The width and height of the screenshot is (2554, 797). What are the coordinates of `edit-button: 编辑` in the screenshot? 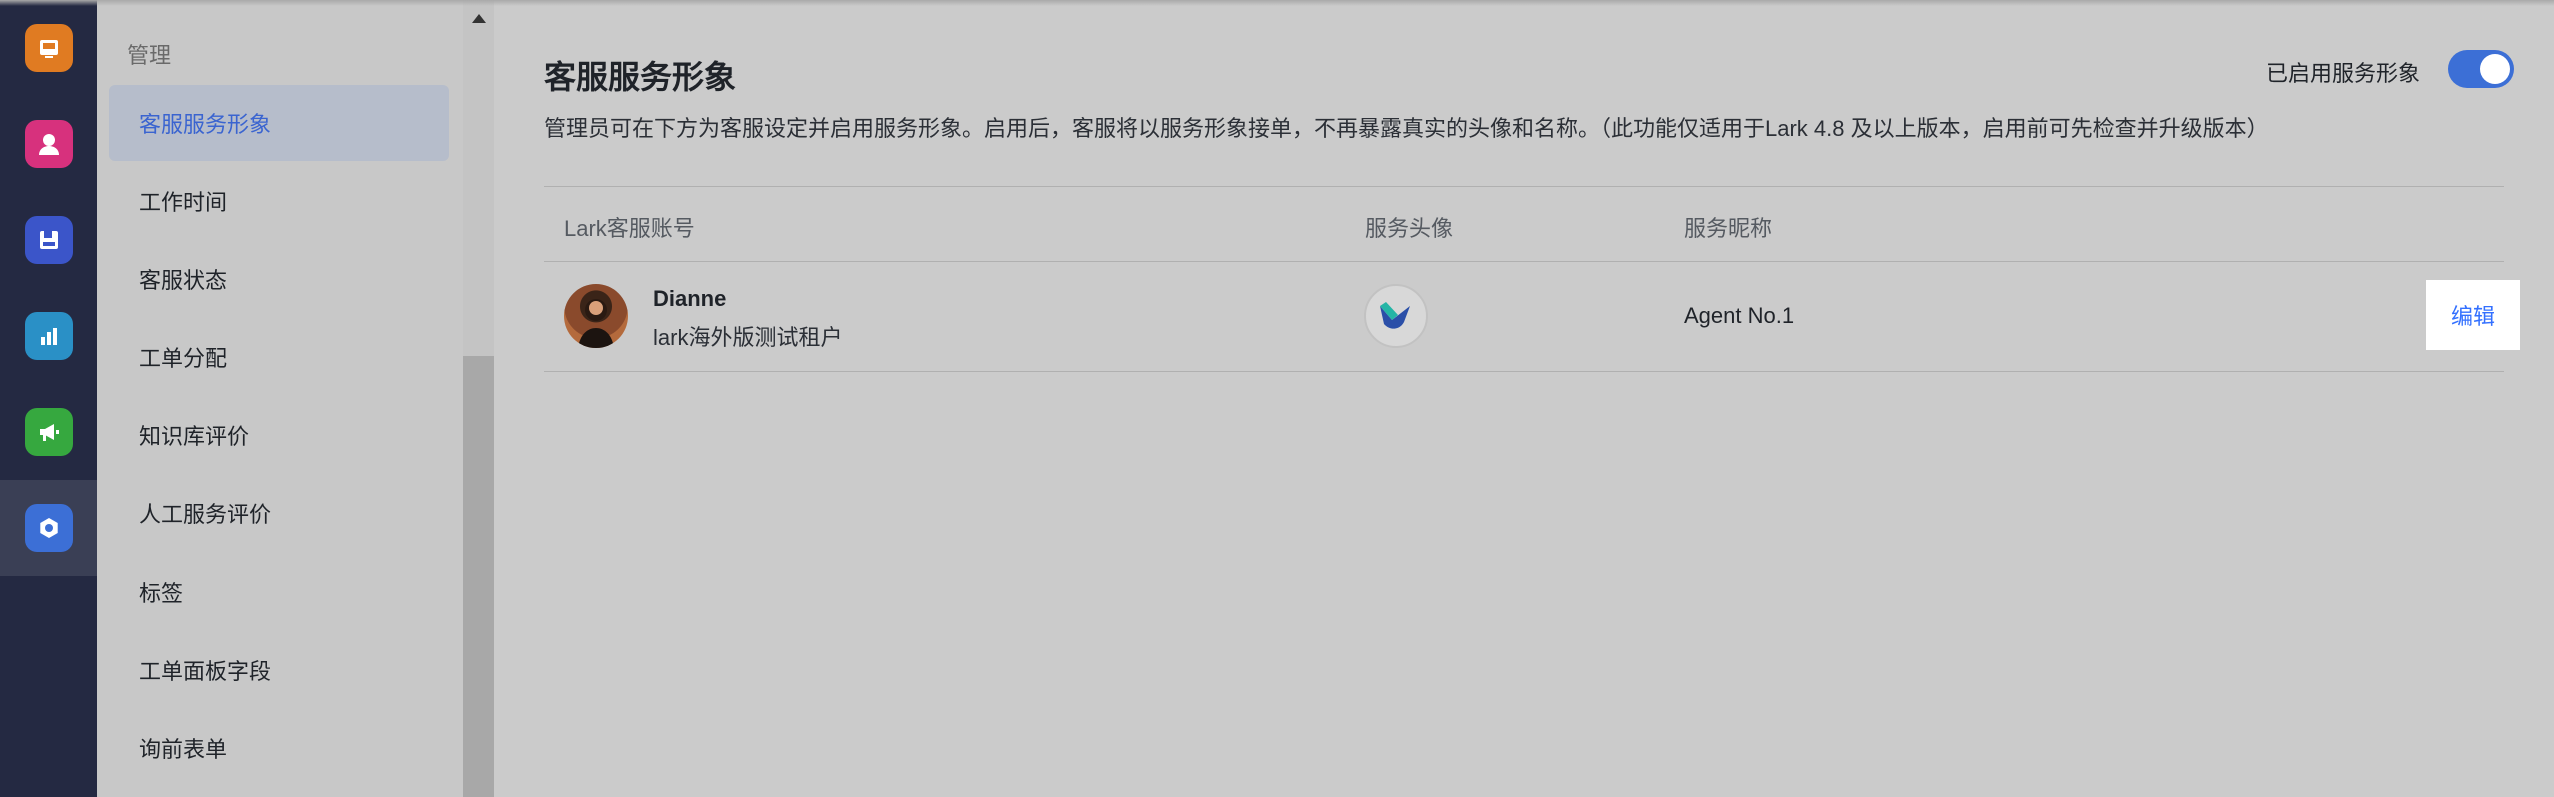 It's located at (2473, 315).